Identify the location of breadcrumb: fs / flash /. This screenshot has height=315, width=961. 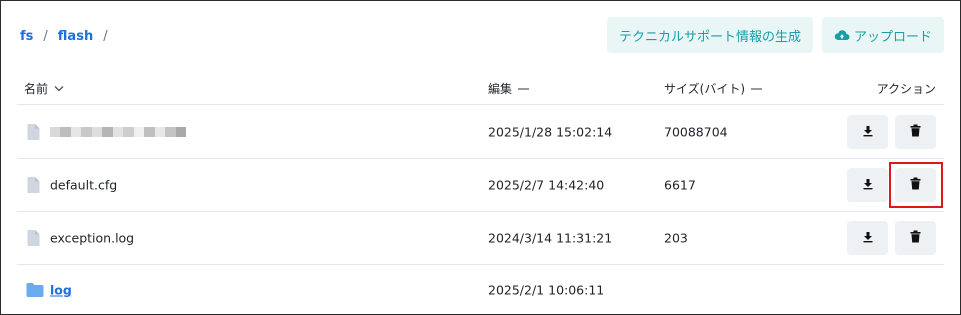
(69, 36).